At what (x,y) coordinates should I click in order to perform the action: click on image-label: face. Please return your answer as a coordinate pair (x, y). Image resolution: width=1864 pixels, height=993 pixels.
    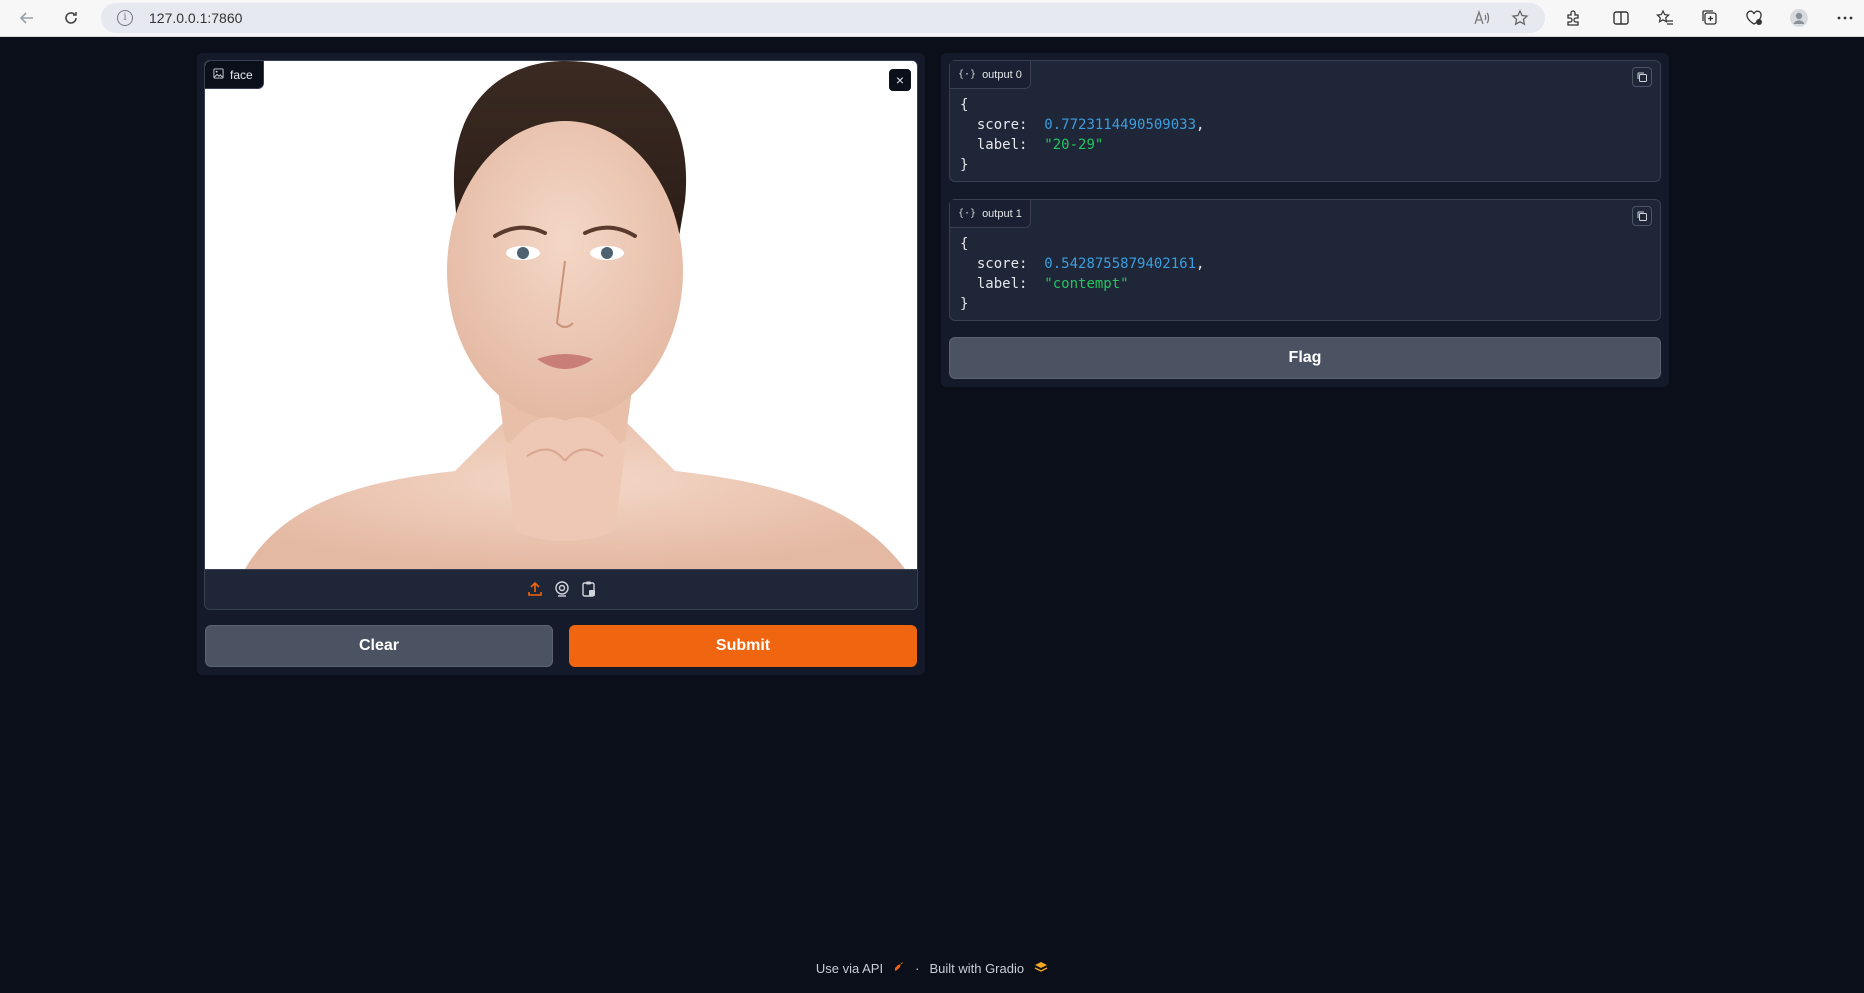
    Looking at the image, I should click on (234, 75).